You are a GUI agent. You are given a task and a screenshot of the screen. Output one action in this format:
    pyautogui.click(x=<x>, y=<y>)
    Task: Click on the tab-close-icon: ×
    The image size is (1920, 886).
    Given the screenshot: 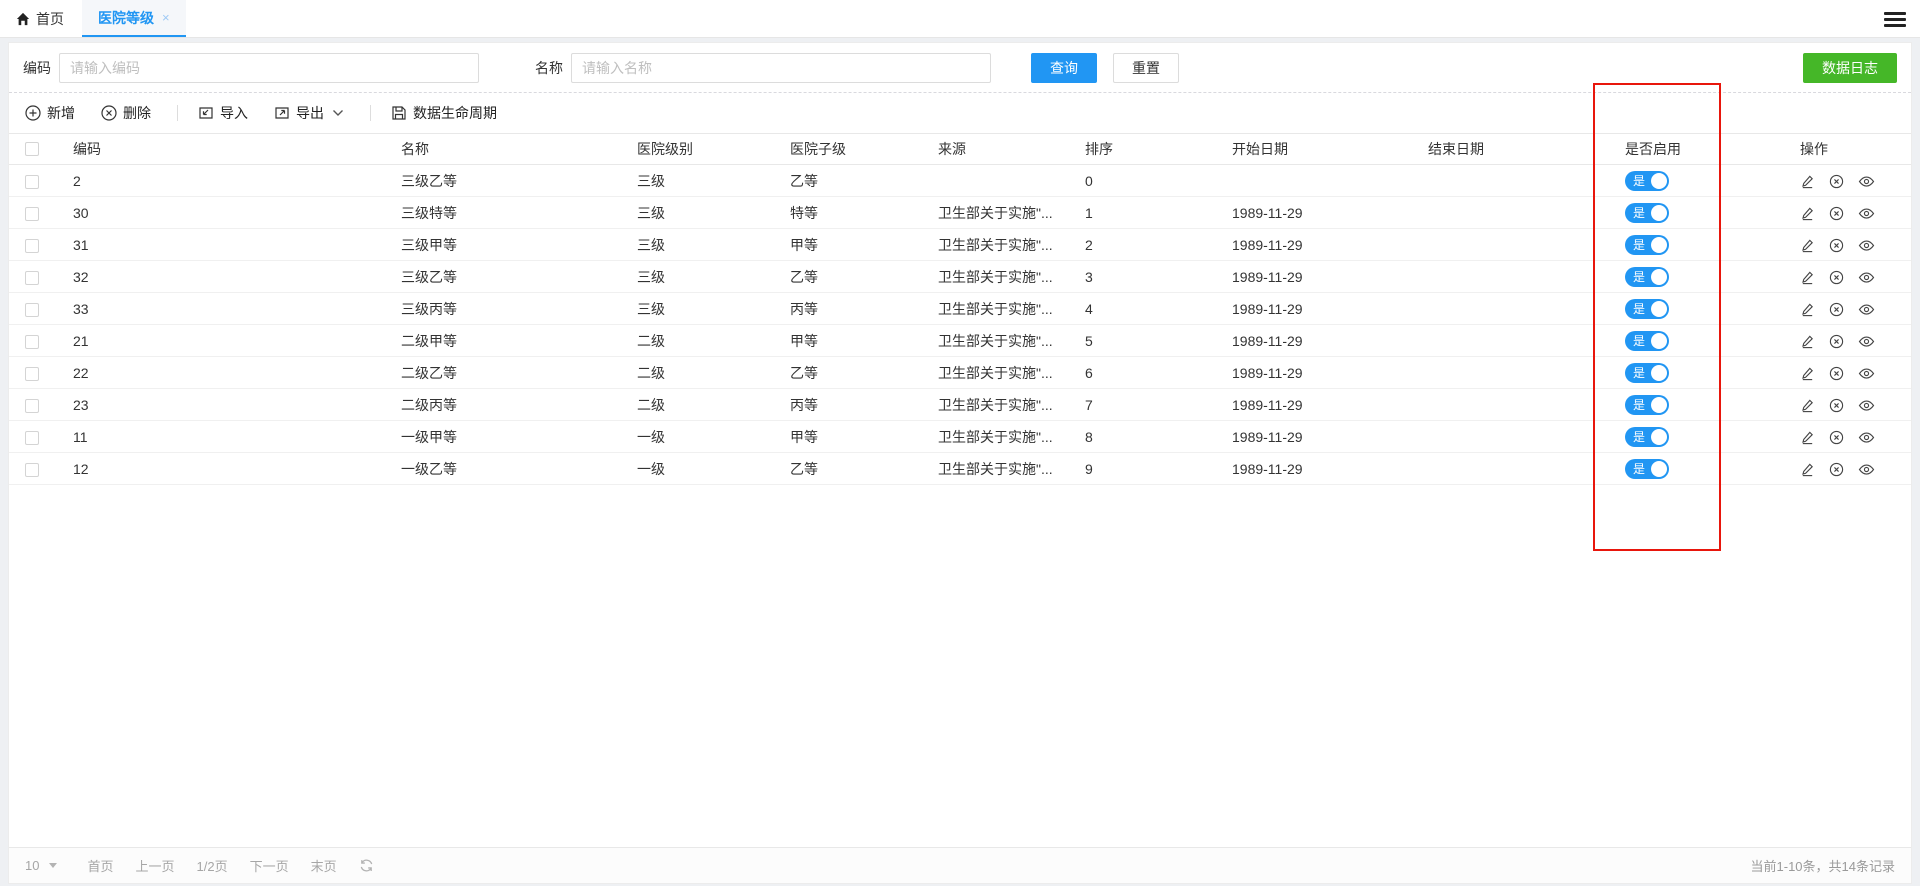 What is the action you would take?
    pyautogui.click(x=166, y=17)
    